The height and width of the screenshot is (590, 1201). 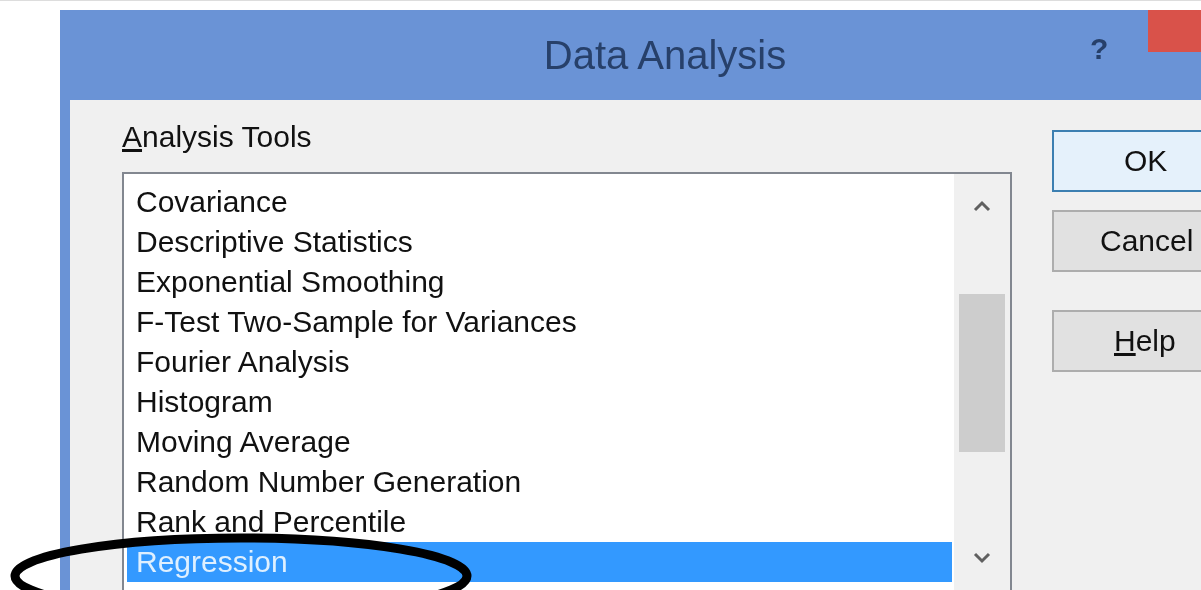 What do you see at coordinates (217, 137) in the screenshot?
I see `list-label: Analysis Tools` at bounding box center [217, 137].